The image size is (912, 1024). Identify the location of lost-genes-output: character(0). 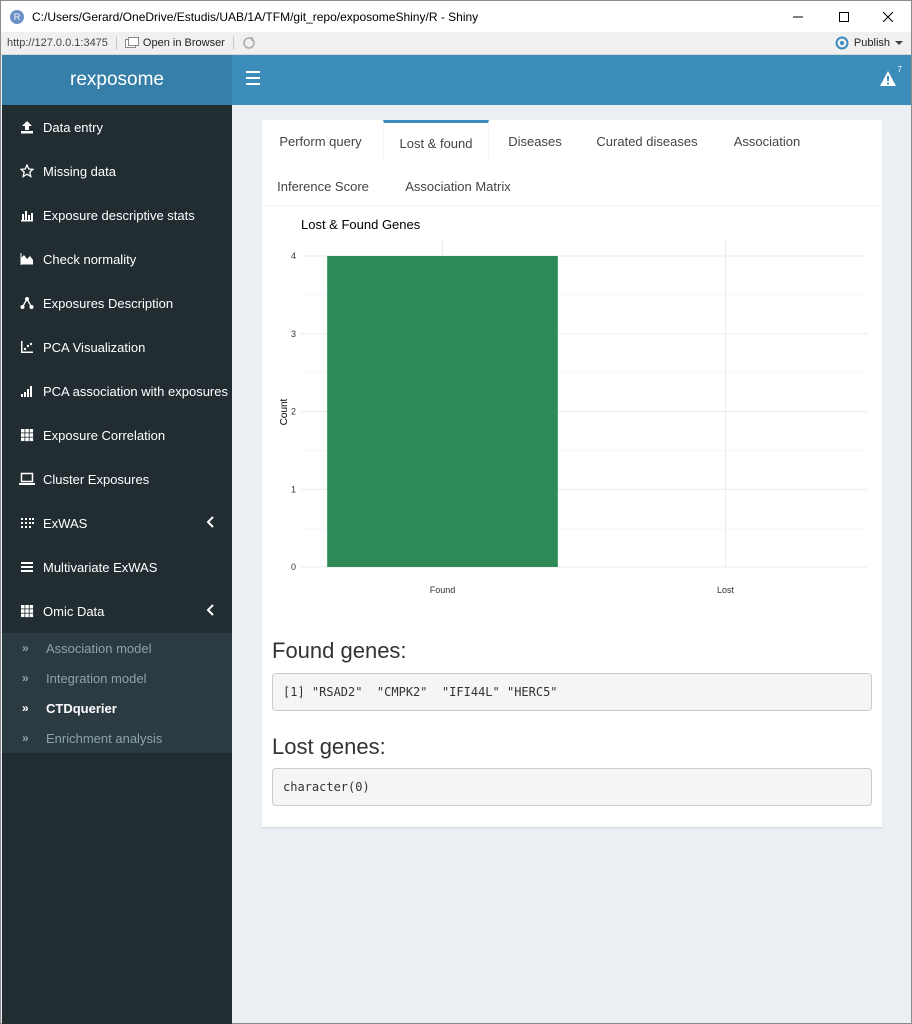
(572, 787).